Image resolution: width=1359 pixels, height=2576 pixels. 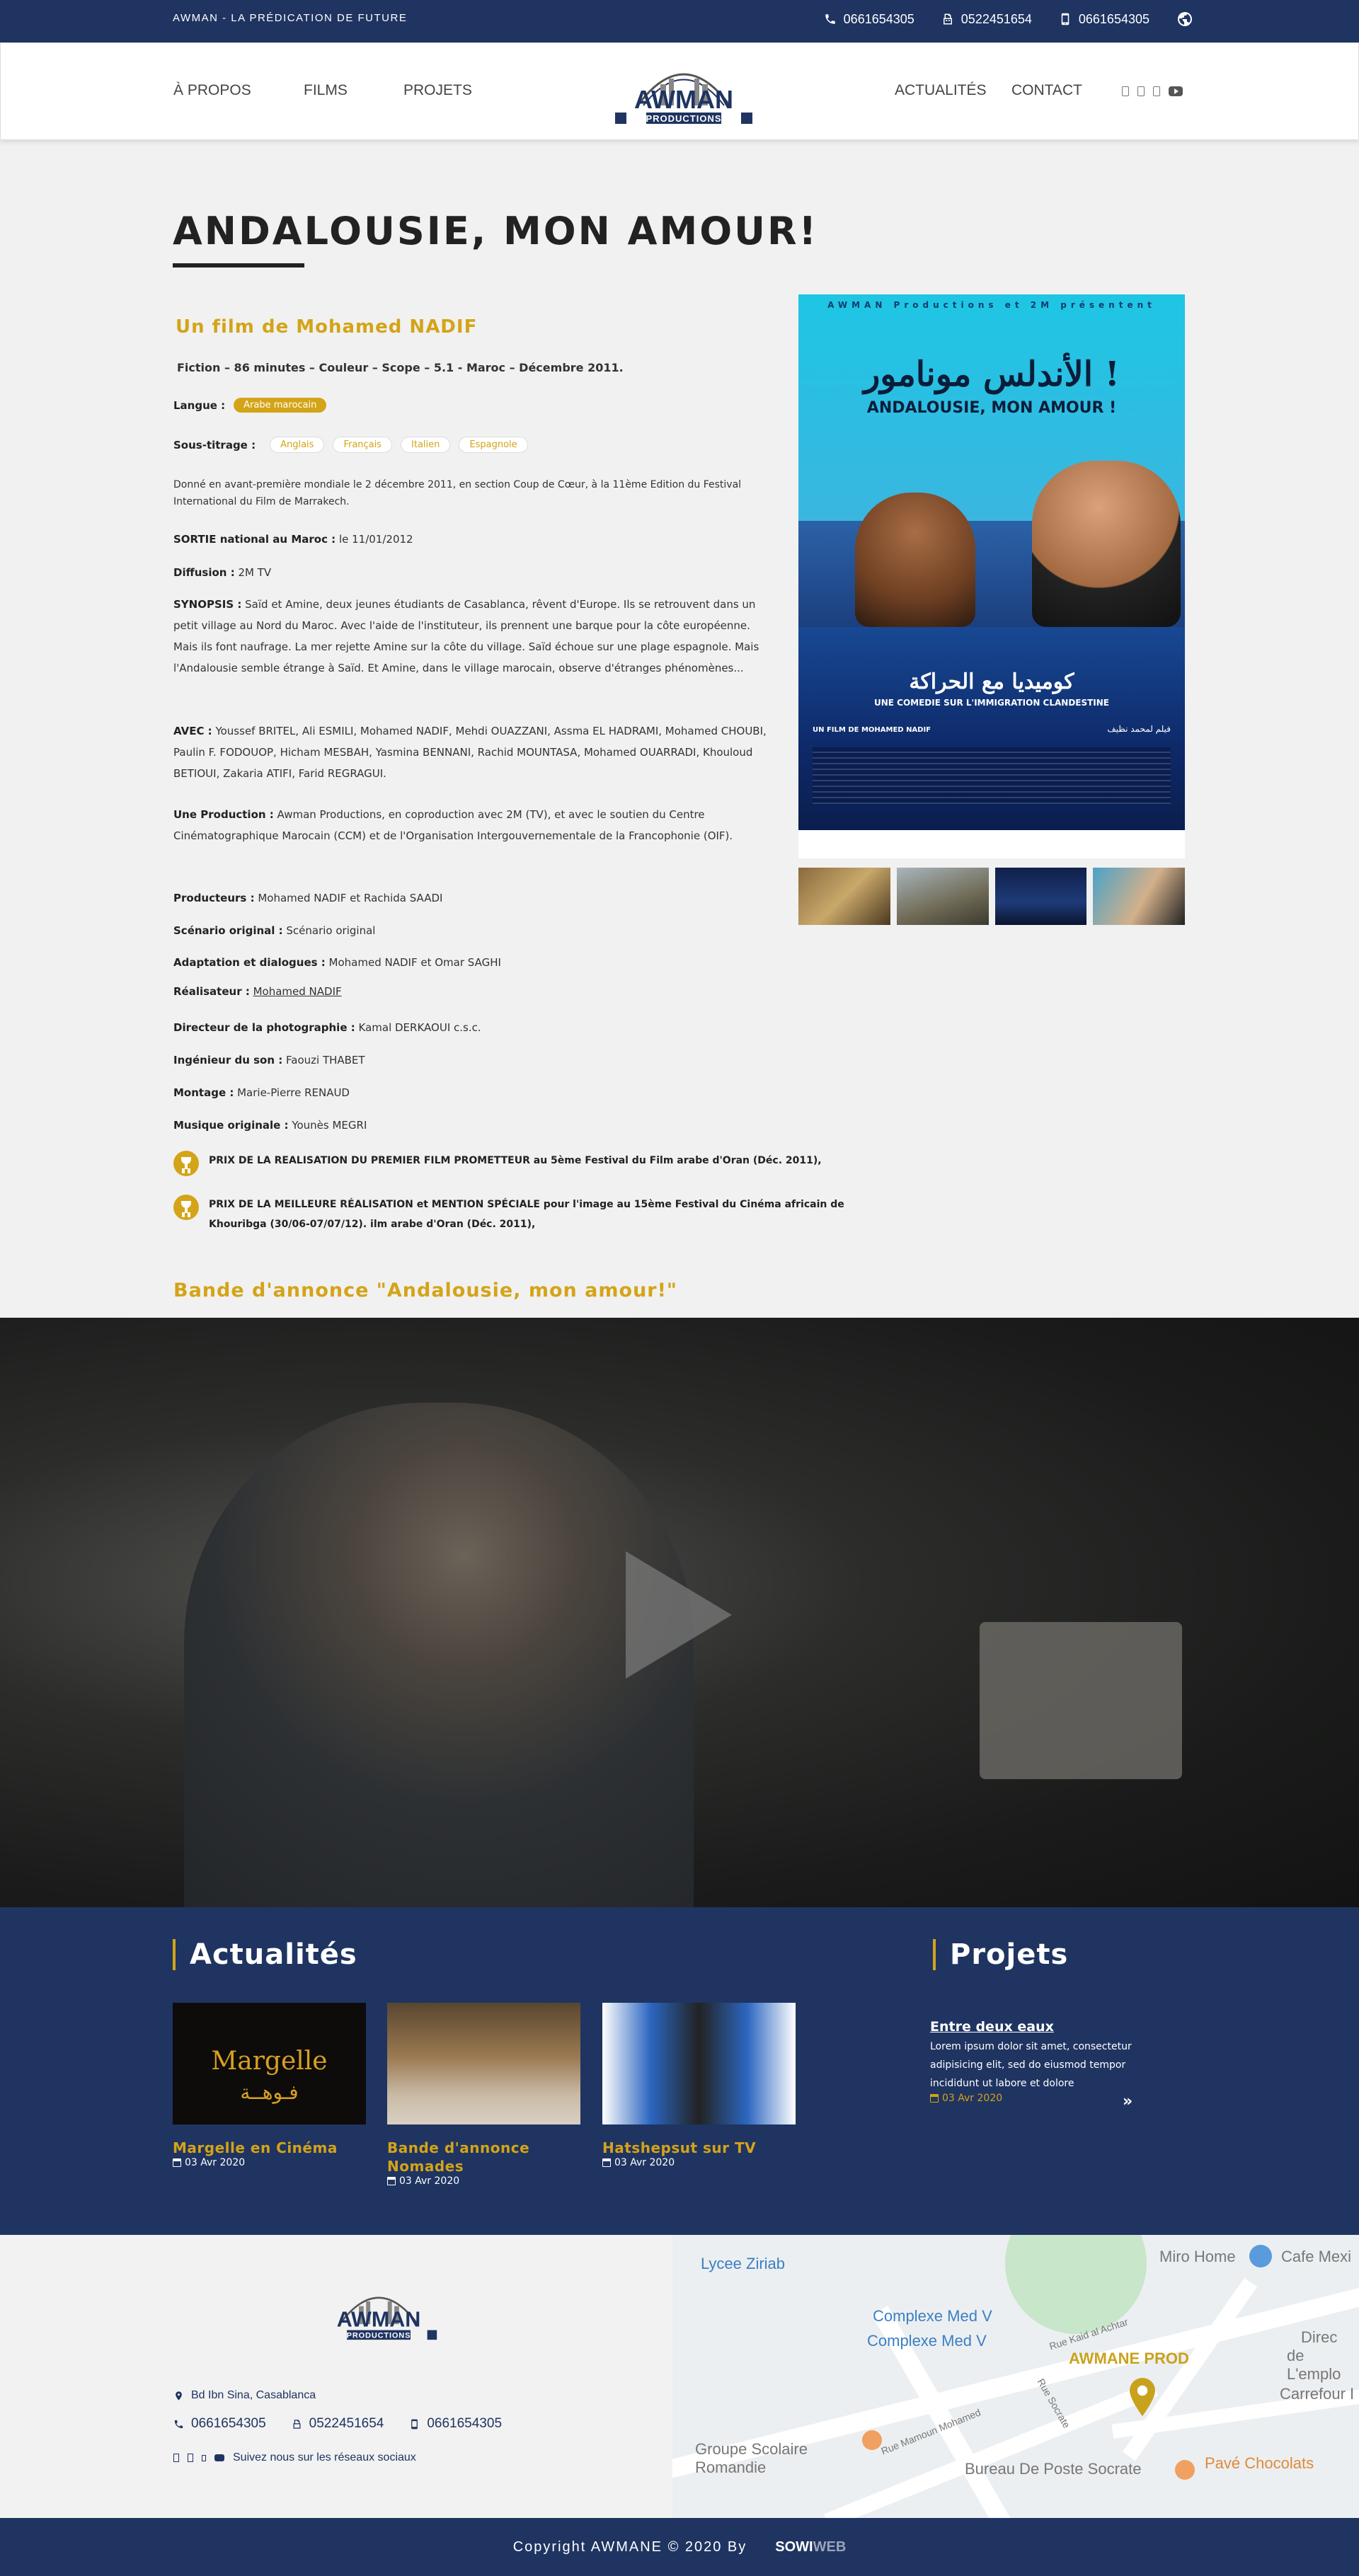 What do you see at coordinates (456, 2424) in the screenshot?
I see `footer-mobile: 0661654305` at bounding box center [456, 2424].